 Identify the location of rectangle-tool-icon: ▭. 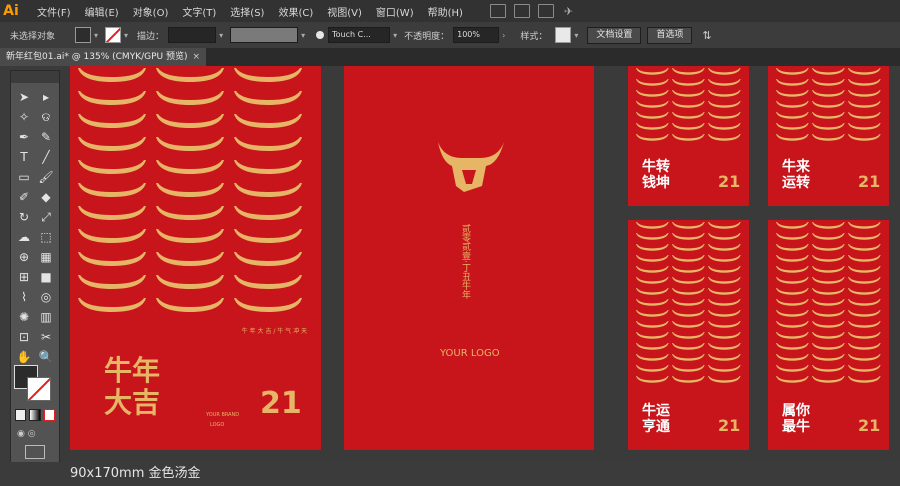
(24, 177).